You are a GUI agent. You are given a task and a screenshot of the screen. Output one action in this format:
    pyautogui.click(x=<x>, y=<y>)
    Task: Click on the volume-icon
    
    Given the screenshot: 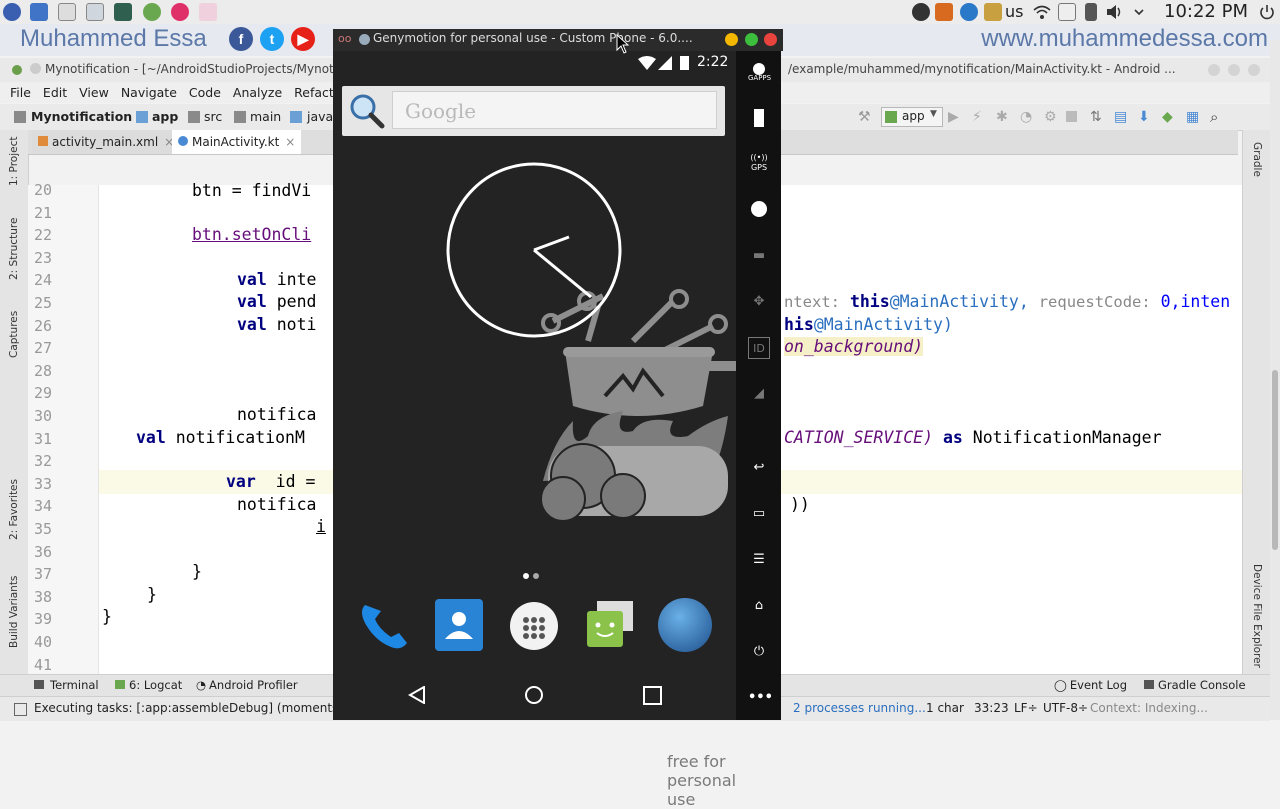 What is the action you would take?
    pyautogui.click(x=1114, y=12)
    